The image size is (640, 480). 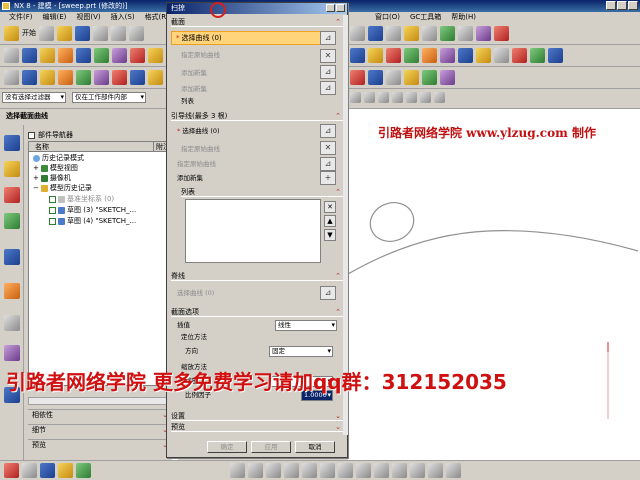 What do you see at coordinates (65, 77) in the screenshot?
I see `datum-csys-icon` at bounding box center [65, 77].